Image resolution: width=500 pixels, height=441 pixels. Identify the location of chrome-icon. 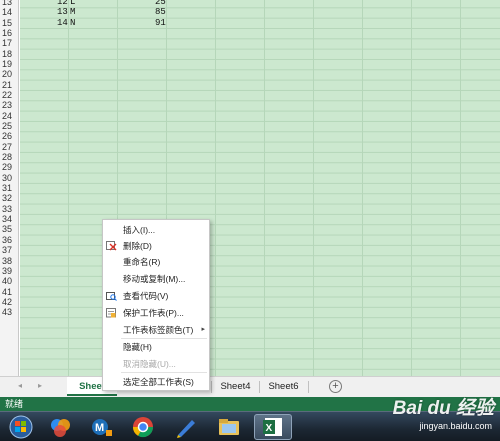
(143, 427).